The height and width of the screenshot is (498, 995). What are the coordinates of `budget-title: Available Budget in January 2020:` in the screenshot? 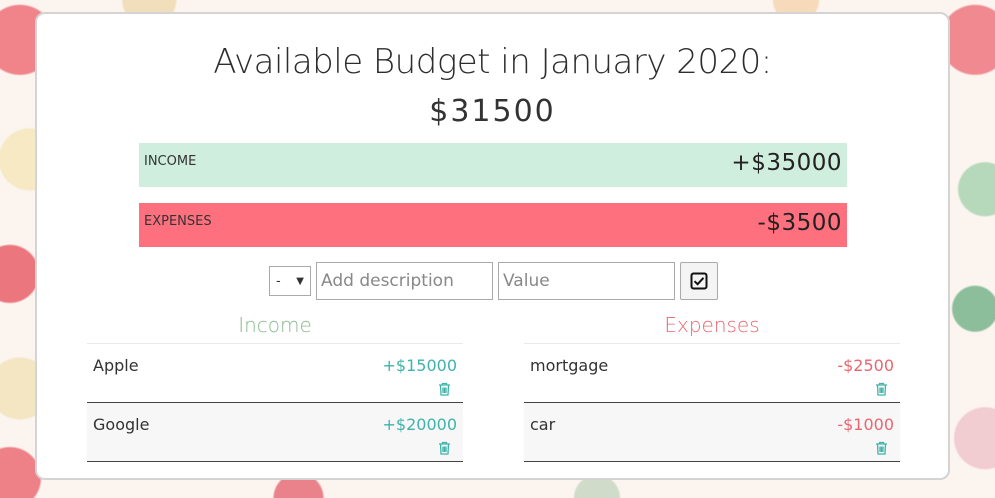 It's located at (492, 62).